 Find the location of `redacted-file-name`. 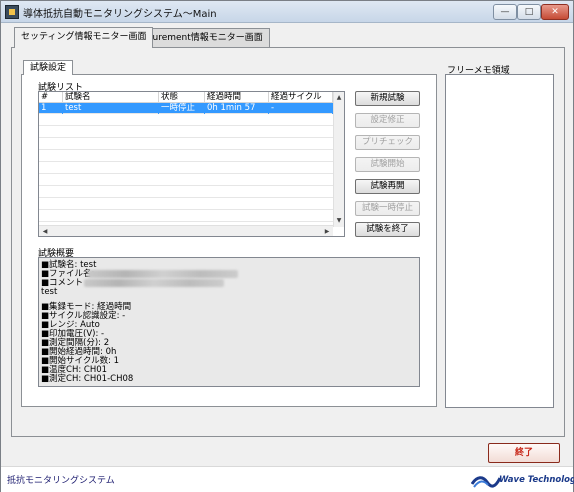

redacted-file-name is located at coordinates (163, 274).